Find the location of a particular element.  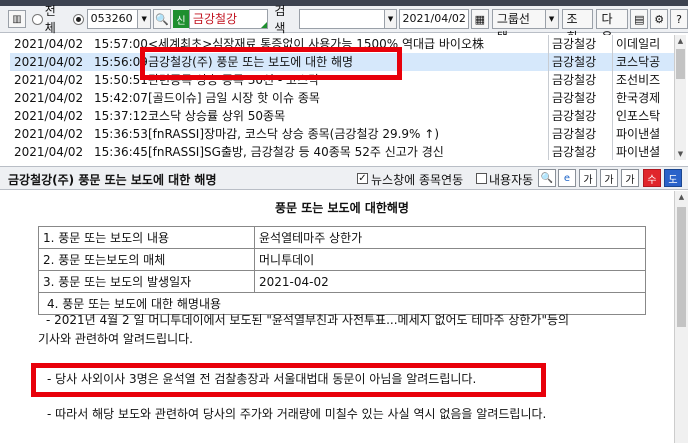

next-button: 다음 is located at coordinates (612, 26).